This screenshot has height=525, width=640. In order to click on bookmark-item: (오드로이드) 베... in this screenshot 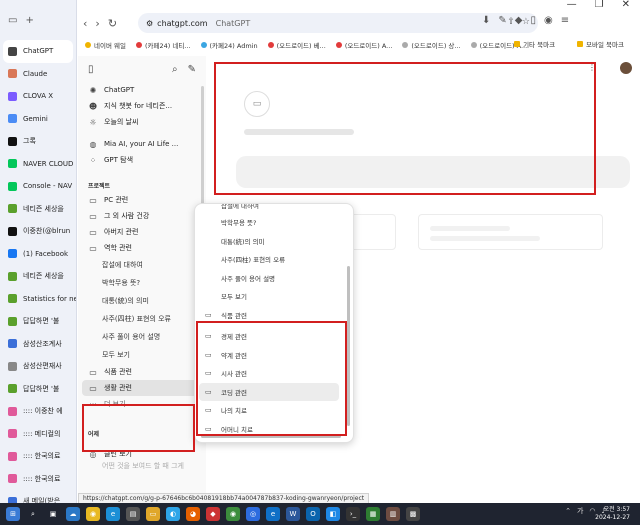, I will do `click(296, 45)`.